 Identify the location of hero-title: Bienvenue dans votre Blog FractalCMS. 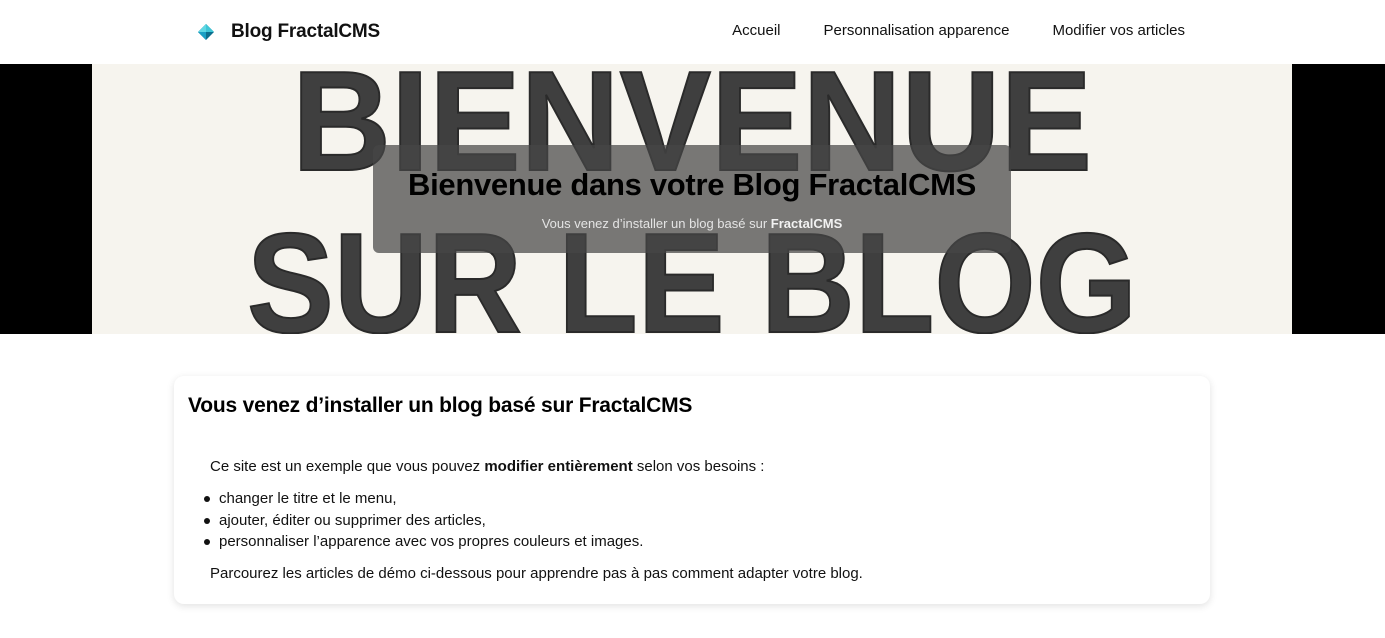
(692, 184).